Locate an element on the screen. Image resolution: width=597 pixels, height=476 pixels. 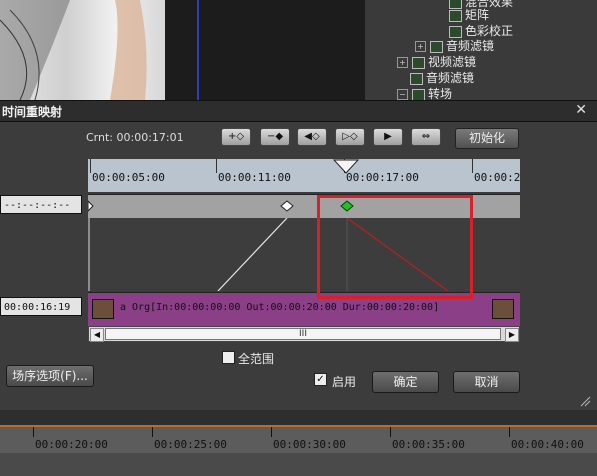
video-preview is located at coordinates (82, 50).